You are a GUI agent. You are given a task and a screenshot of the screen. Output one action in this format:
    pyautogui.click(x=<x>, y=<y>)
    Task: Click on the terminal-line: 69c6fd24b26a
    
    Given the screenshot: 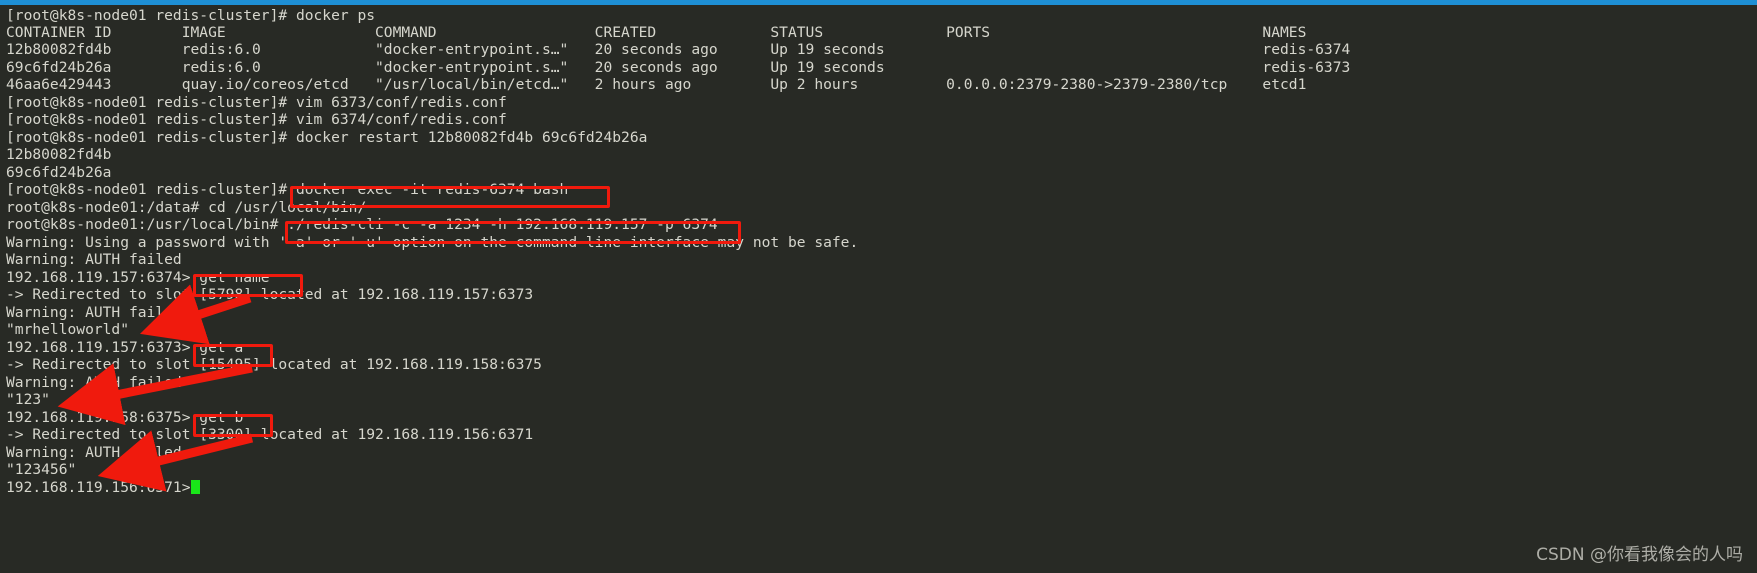 What is the action you would take?
    pyautogui.click(x=59, y=172)
    